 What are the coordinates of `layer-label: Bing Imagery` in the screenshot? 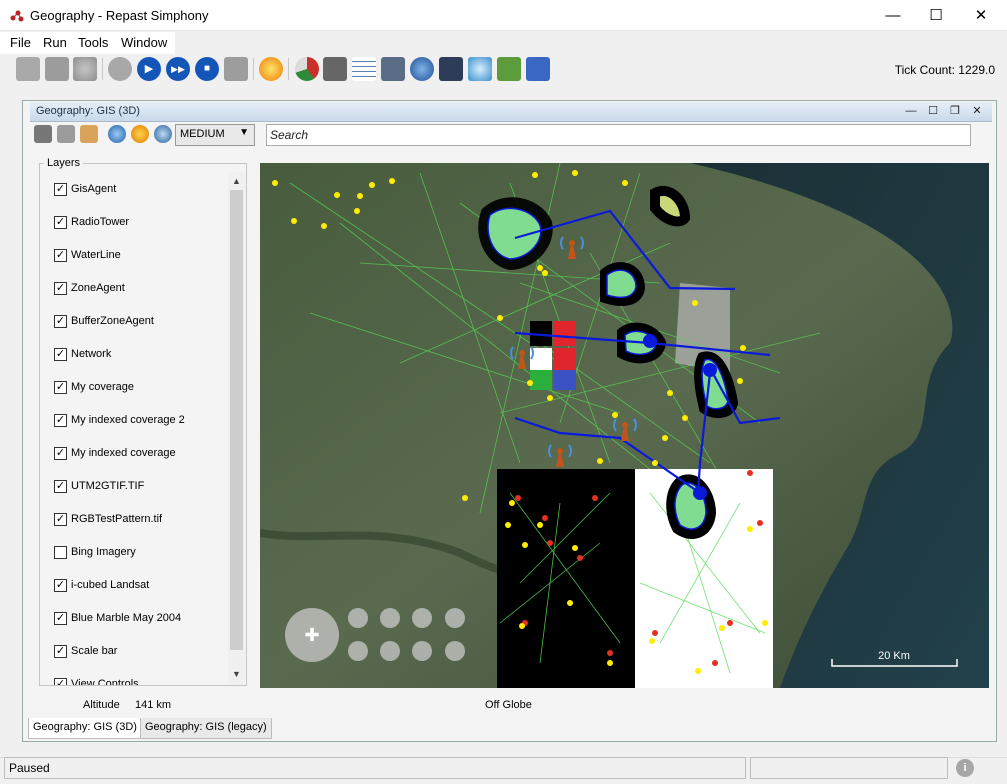 It's located at (103, 552).